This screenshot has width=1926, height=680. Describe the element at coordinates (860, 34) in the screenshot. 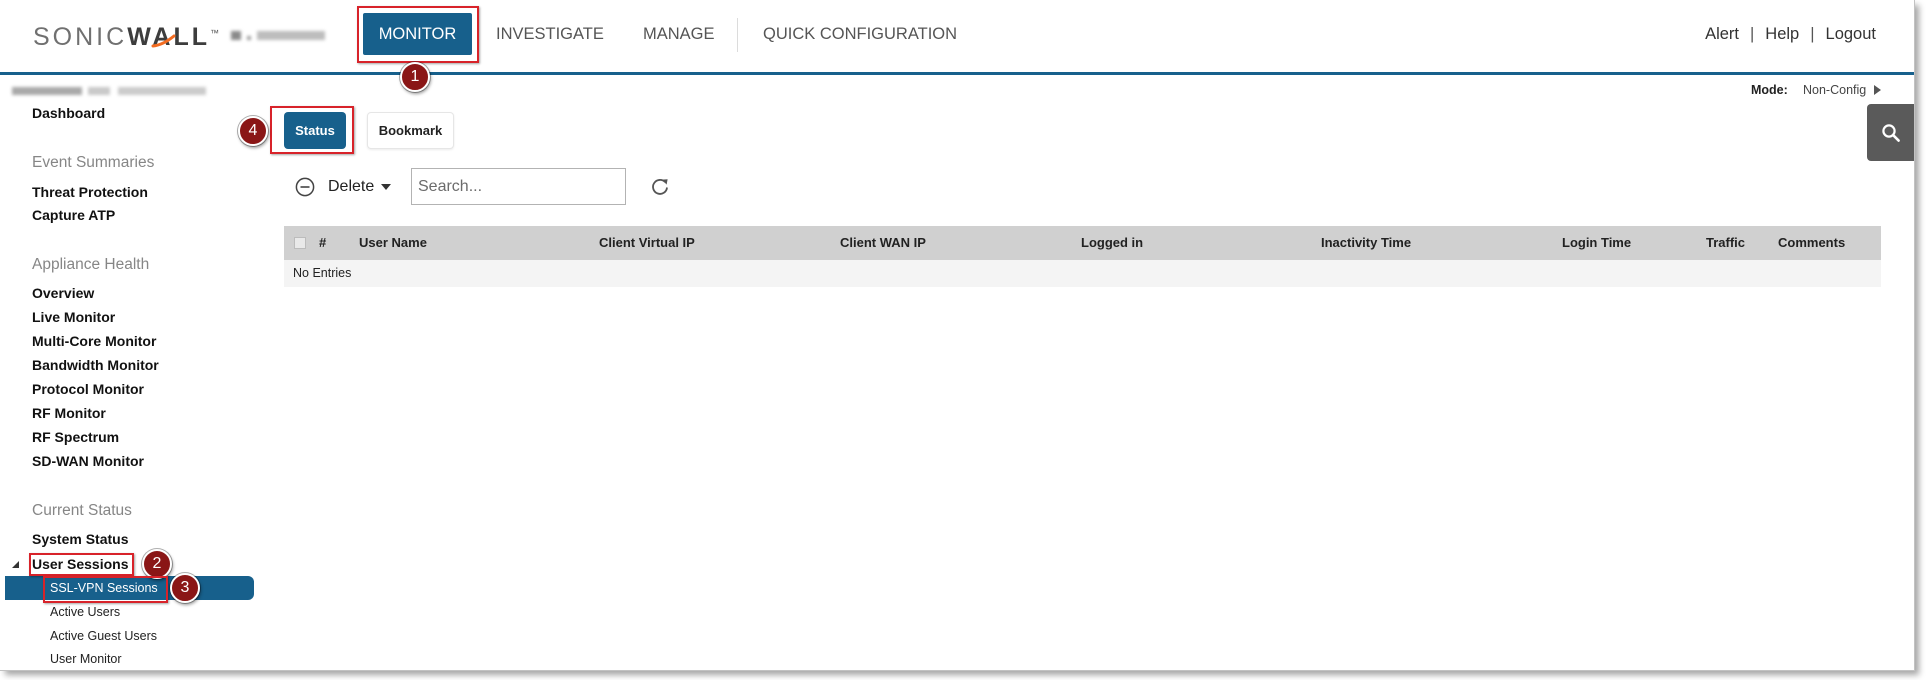

I see `nav-quick-configuration: QUICK CONFIGURATION` at that location.